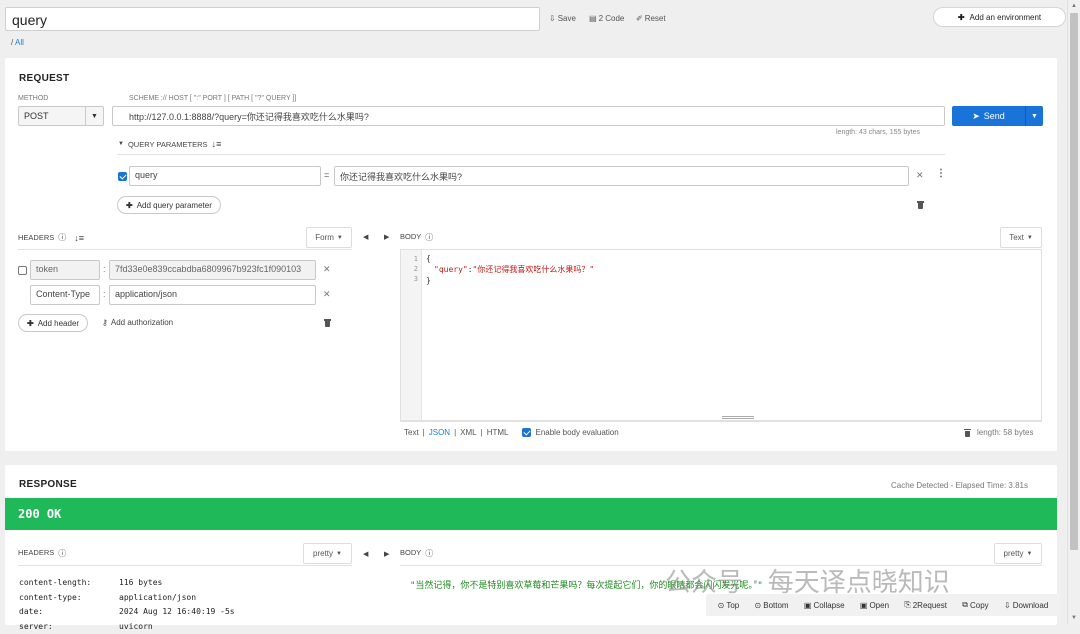 The image size is (1080, 634). What do you see at coordinates (808, 605) in the screenshot?
I see `collapse-icon: ▣` at bounding box center [808, 605].